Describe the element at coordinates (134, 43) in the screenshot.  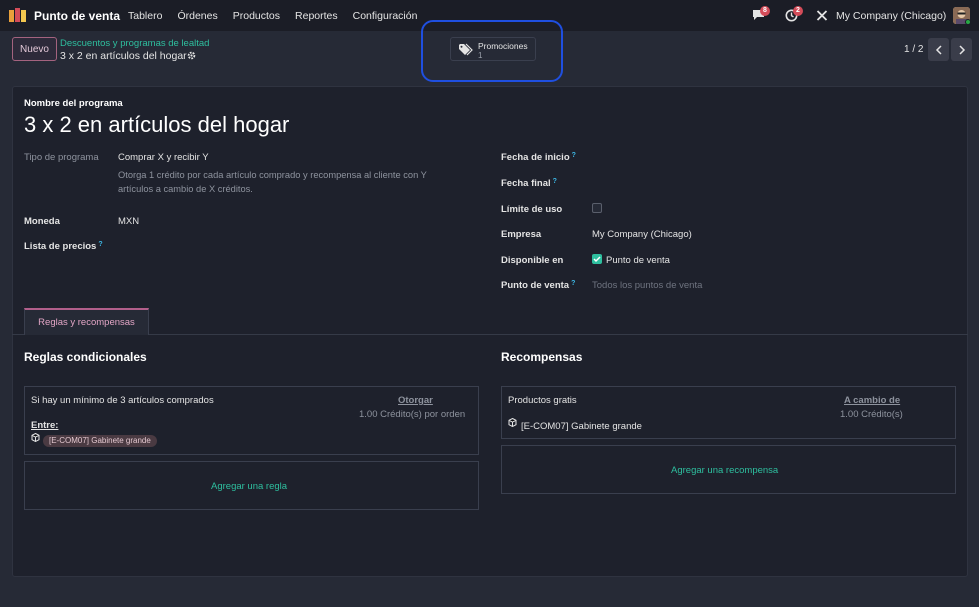
I see `breadcrumb-parent: Descuentos y programas de lealtad` at that location.